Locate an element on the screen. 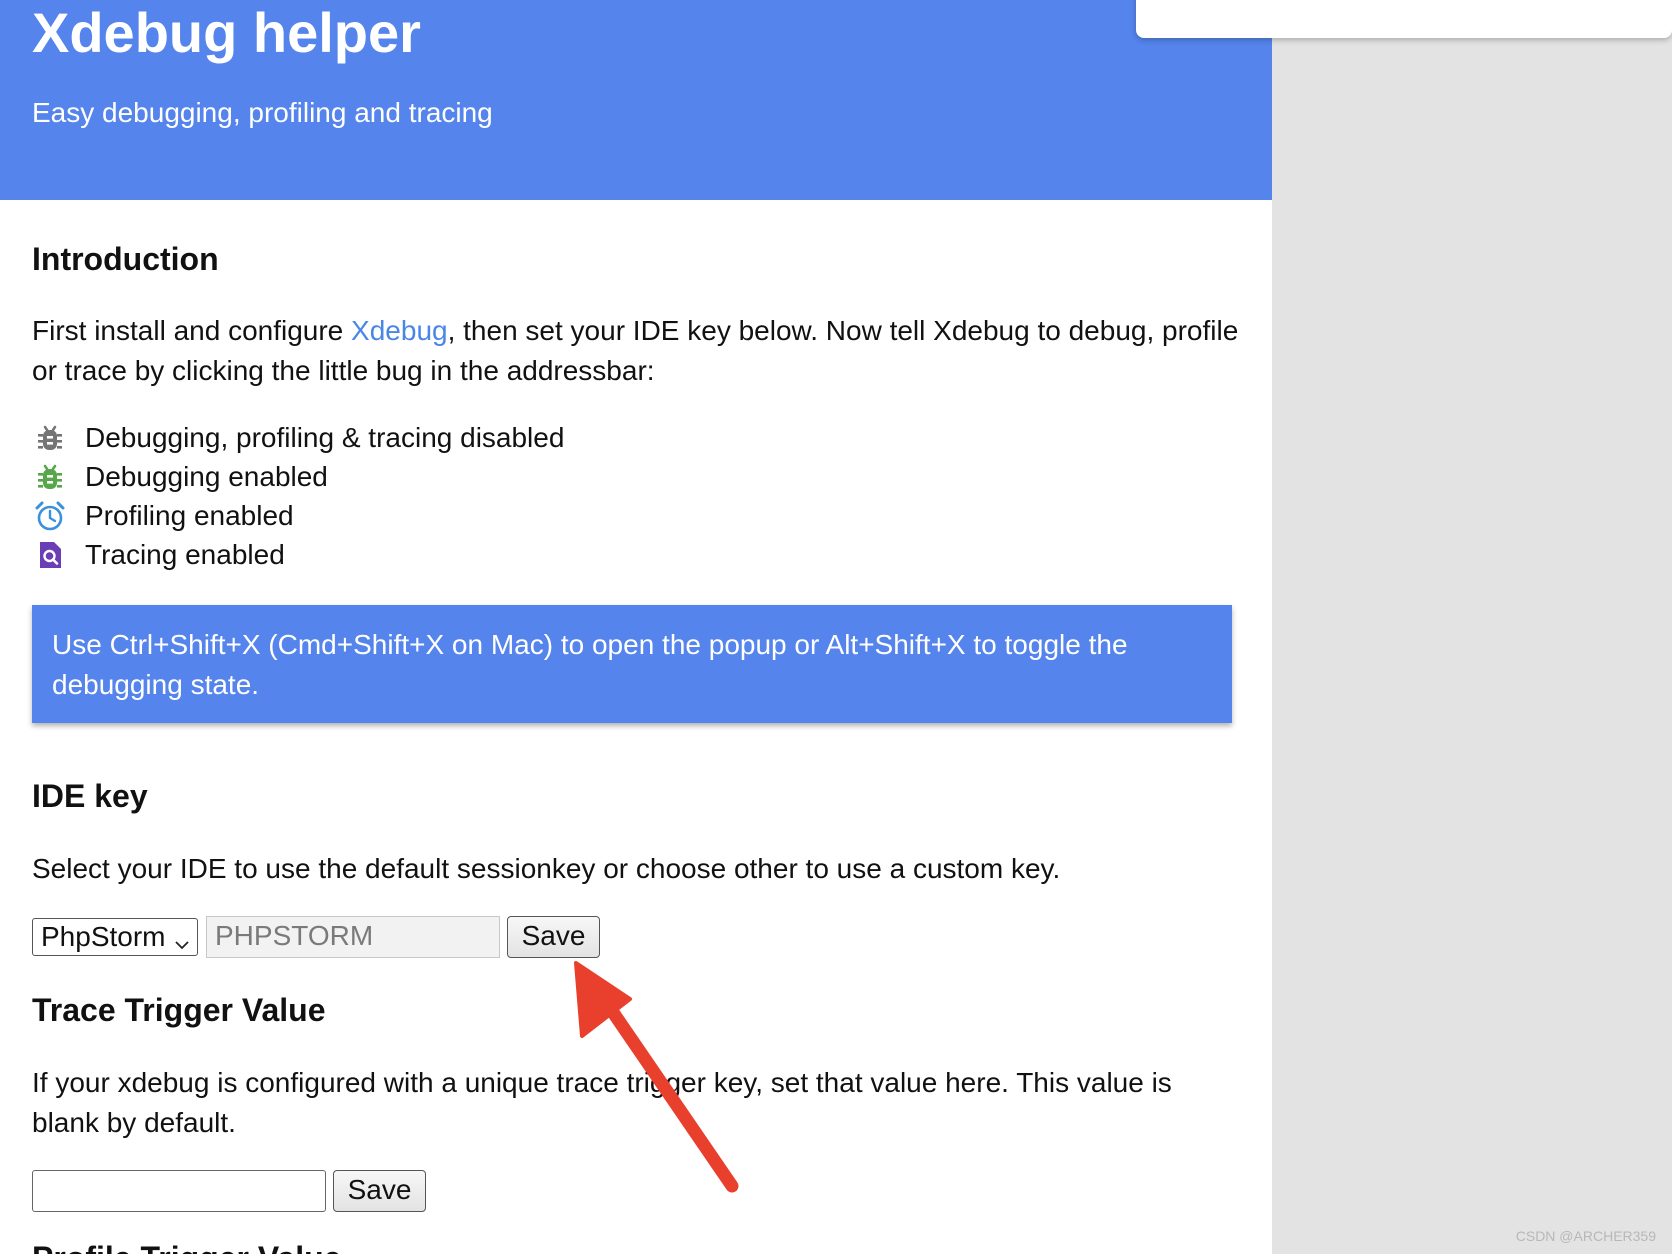 The width and height of the screenshot is (1672, 1254). legend-item-debugging: Debugging enabled is located at coordinates (298, 476).